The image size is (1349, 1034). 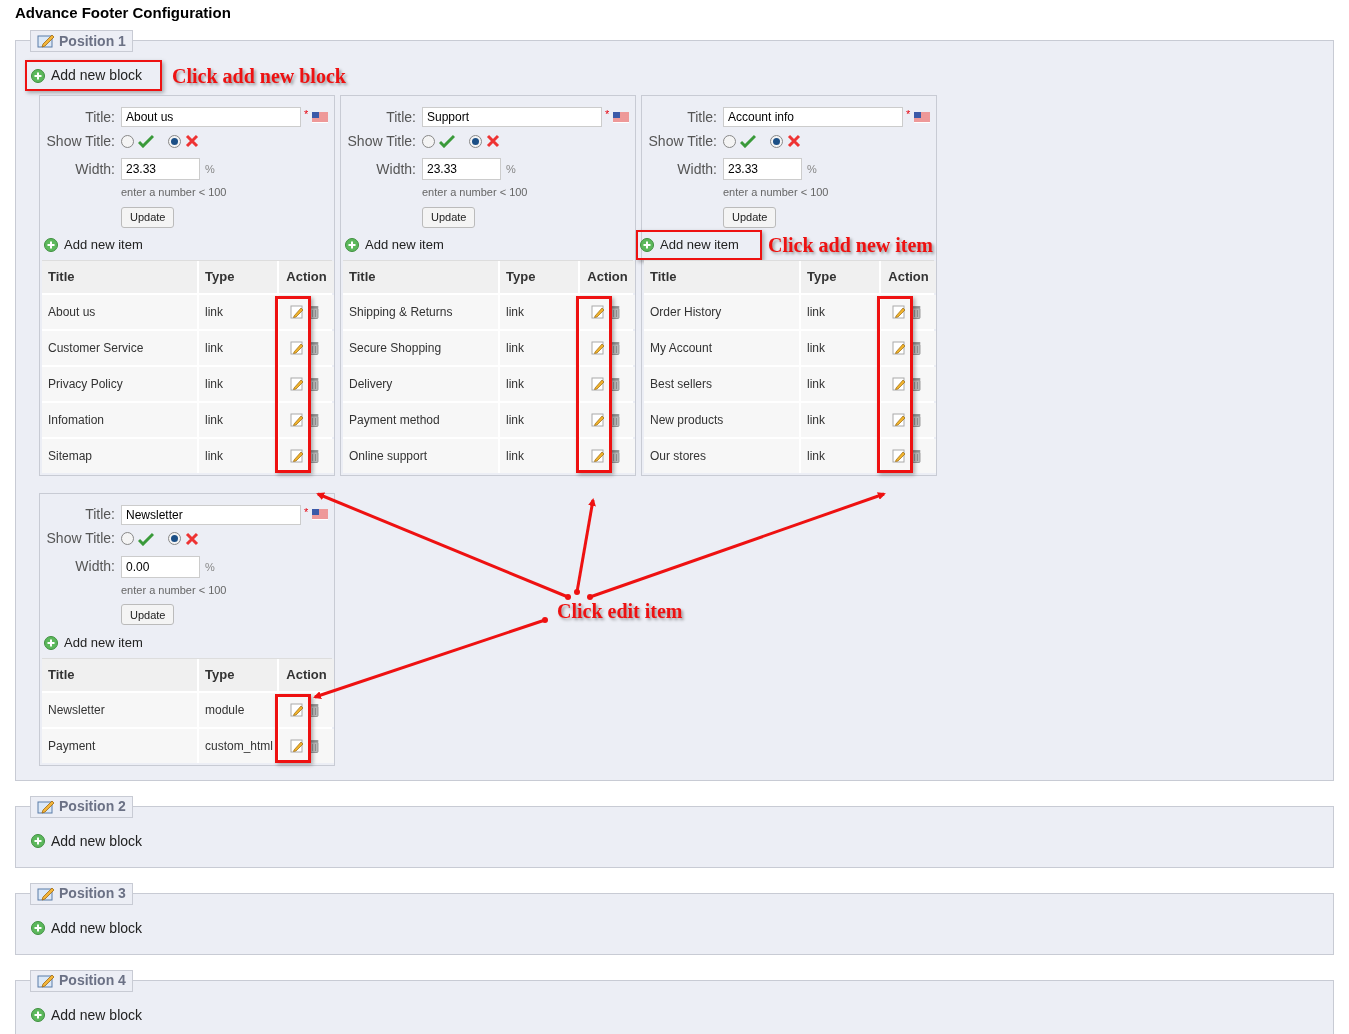 What do you see at coordinates (92, 893) in the screenshot?
I see `position-label: Position 3` at bounding box center [92, 893].